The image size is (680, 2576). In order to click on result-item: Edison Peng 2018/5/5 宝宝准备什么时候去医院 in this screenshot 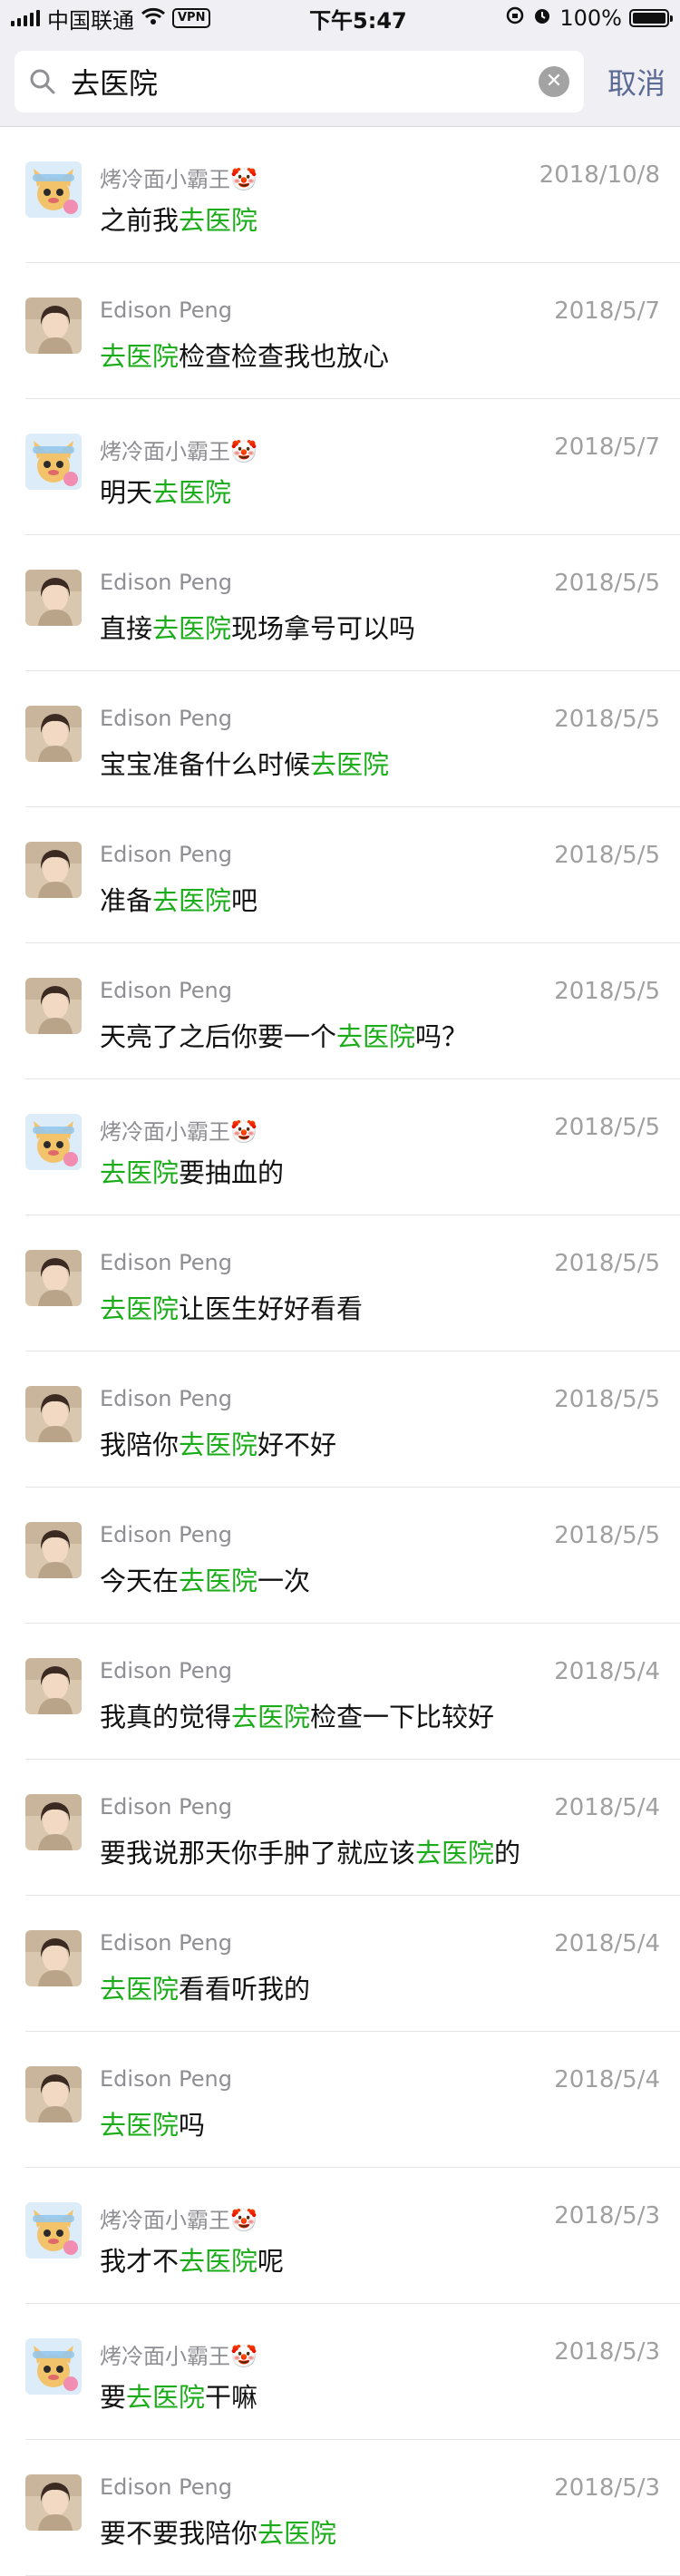, I will do `click(352, 739)`.